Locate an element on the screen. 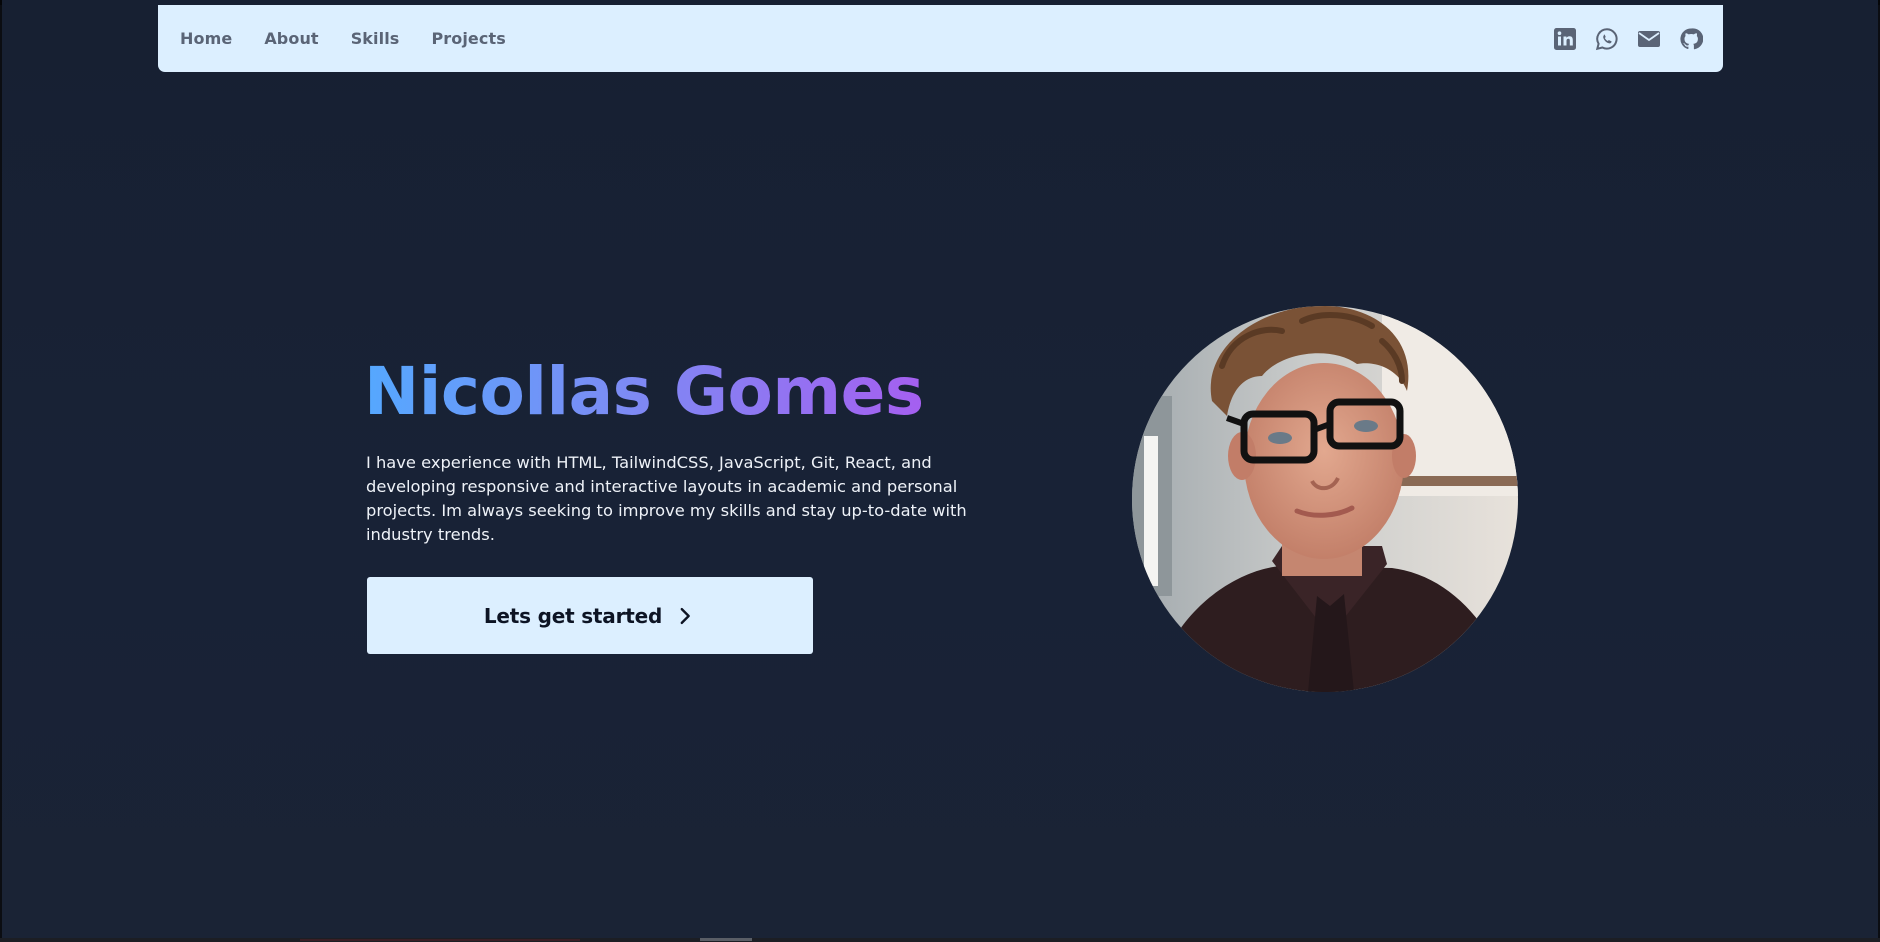  nav-link-projects: Projects is located at coordinates (468, 38).